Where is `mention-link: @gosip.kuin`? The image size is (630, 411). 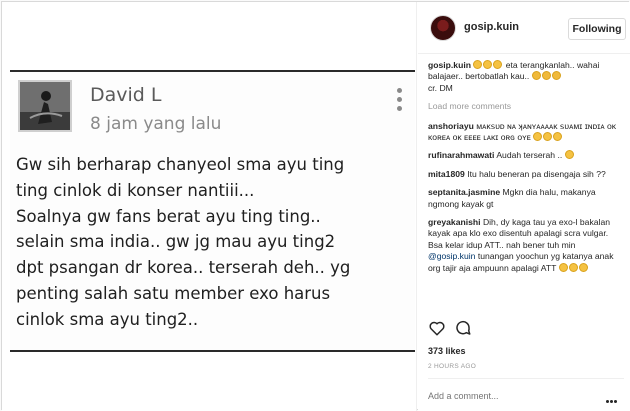 mention-link: @gosip.kuin is located at coordinates (451, 256).